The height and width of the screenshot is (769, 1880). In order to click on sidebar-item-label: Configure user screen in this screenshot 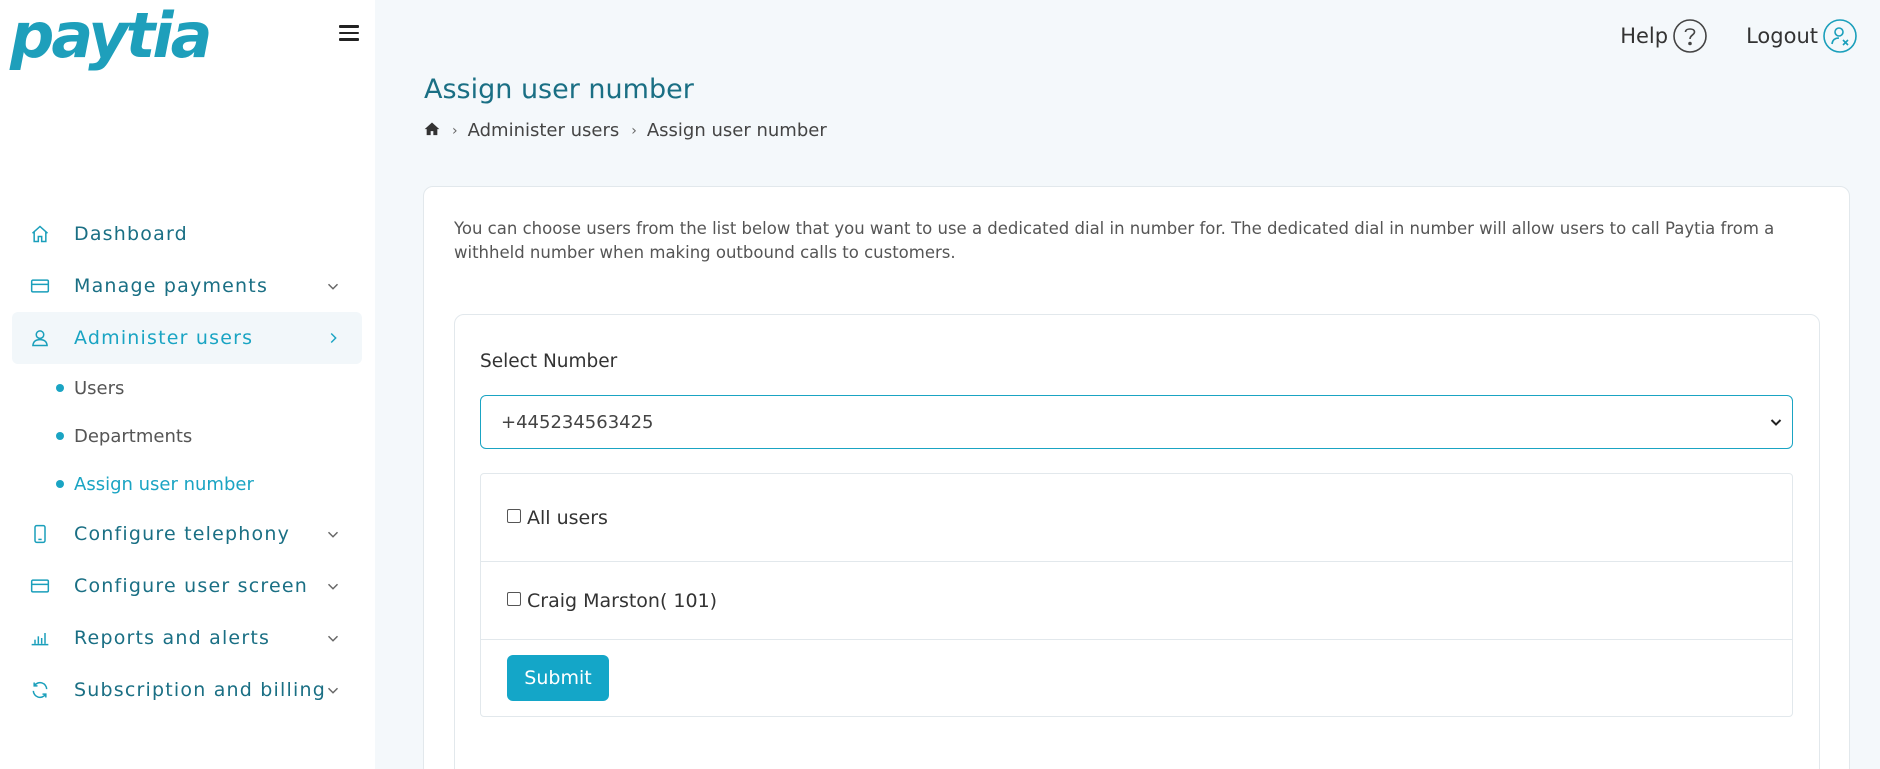, I will do `click(191, 586)`.